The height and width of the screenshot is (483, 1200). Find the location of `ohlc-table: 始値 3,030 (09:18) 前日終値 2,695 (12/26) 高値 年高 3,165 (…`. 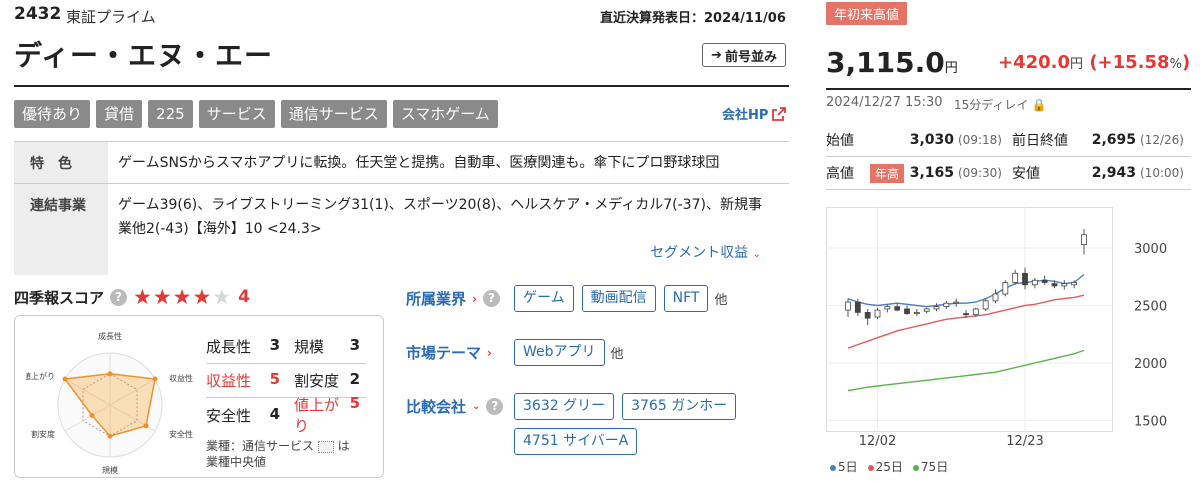

ohlc-table: 始値 3,030 (09:18) 前日終値 2,695 (12/26) 高値 年高 3,165 (… is located at coordinates (1008, 157).